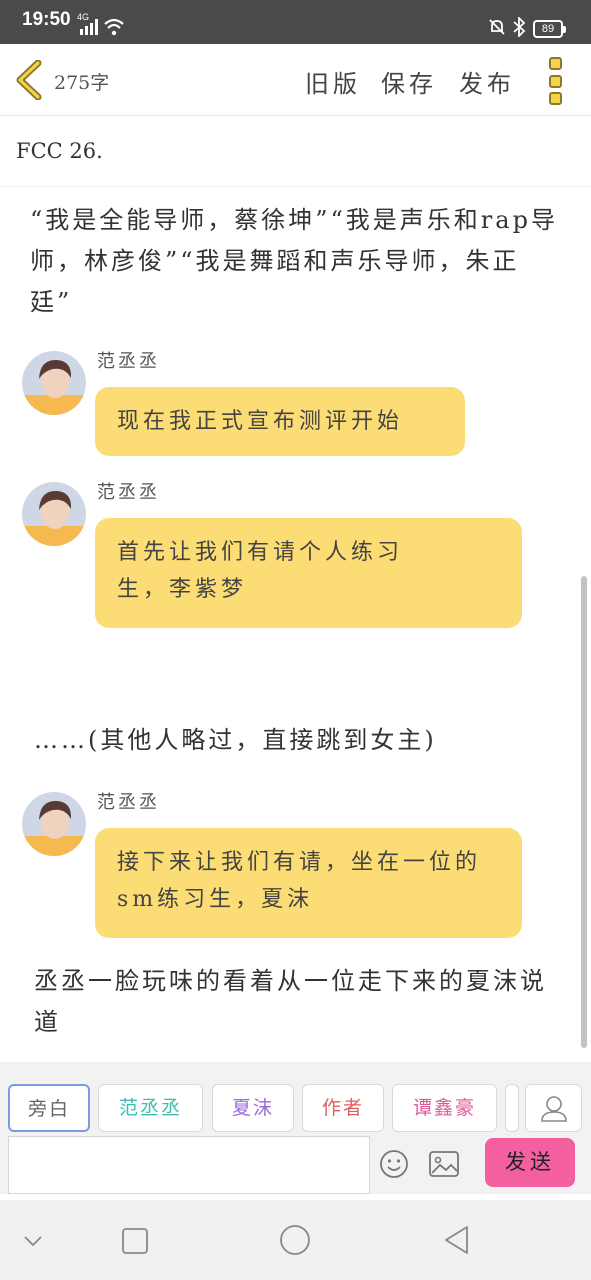  Describe the element at coordinates (549, 29) in the screenshot. I see `battery-indicator: 89` at that location.